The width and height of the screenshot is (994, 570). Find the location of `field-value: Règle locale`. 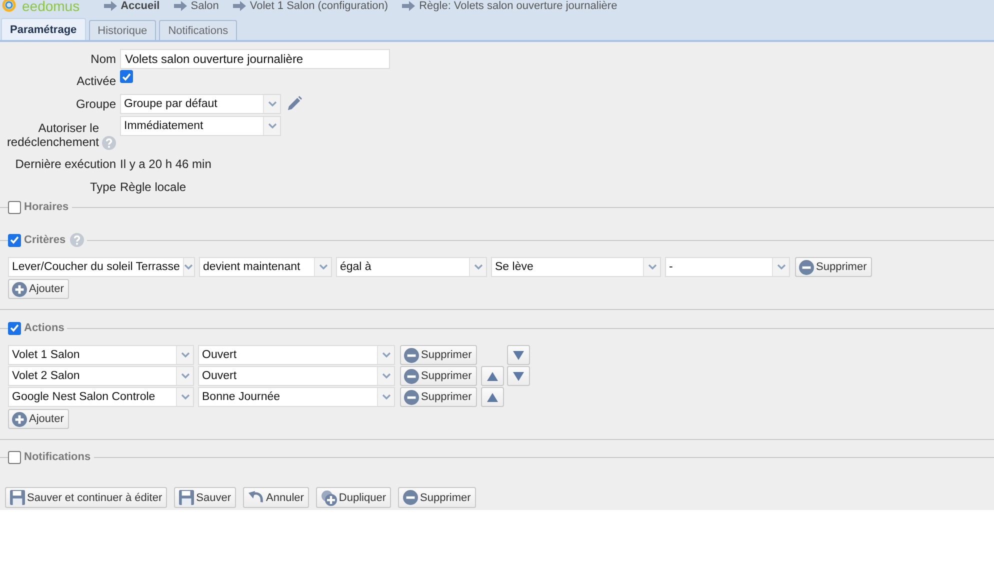

field-value: Règle locale is located at coordinates (153, 187).